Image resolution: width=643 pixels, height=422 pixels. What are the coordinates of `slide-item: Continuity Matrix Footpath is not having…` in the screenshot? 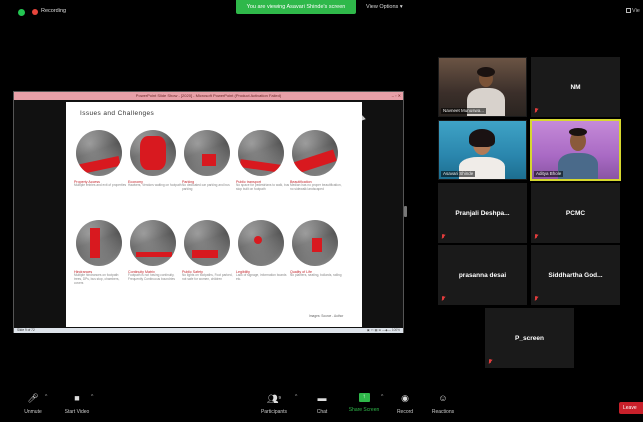 It's located at (155, 251).